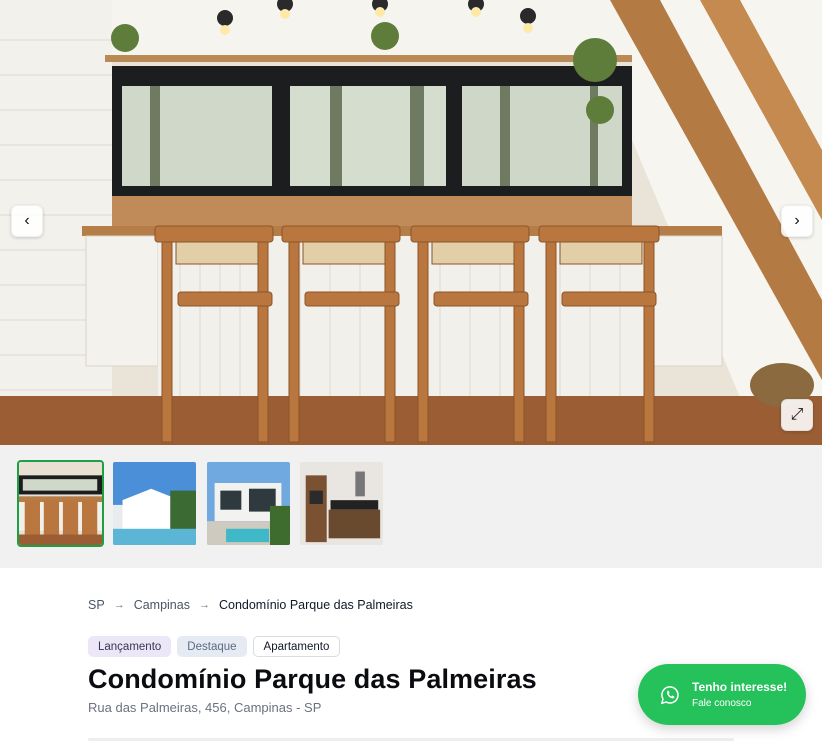  I want to click on chevron-left-icon: ‹, so click(27, 220).